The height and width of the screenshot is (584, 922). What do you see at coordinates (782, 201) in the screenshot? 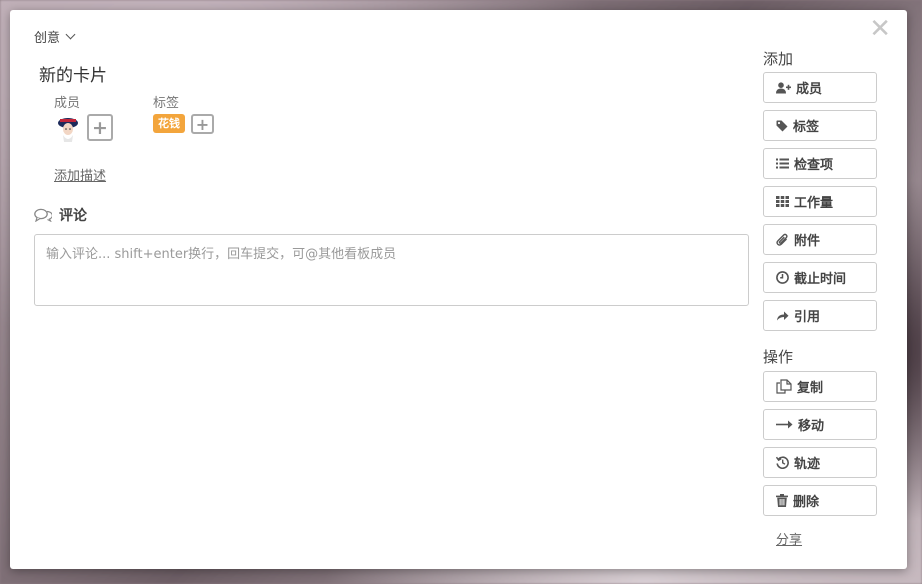
I see `grid-icon` at bounding box center [782, 201].